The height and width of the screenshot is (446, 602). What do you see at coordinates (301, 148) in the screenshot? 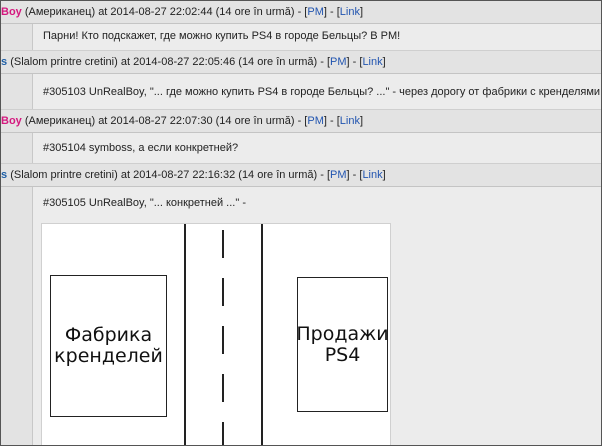
I see `post-body: #305104 symboss, а если конкретней?` at bounding box center [301, 148].